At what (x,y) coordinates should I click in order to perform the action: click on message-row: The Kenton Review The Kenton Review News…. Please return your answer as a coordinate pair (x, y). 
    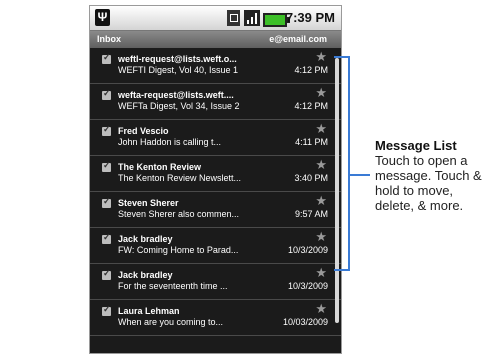
    Looking at the image, I should click on (215, 174).